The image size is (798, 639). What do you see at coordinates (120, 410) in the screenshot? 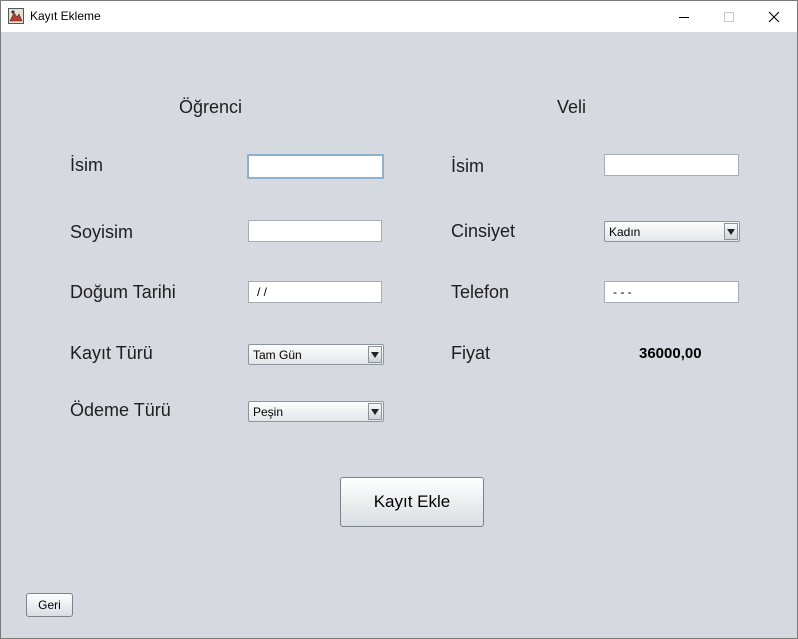
I see `payment-type-label: Ödeme Türü` at bounding box center [120, 410].